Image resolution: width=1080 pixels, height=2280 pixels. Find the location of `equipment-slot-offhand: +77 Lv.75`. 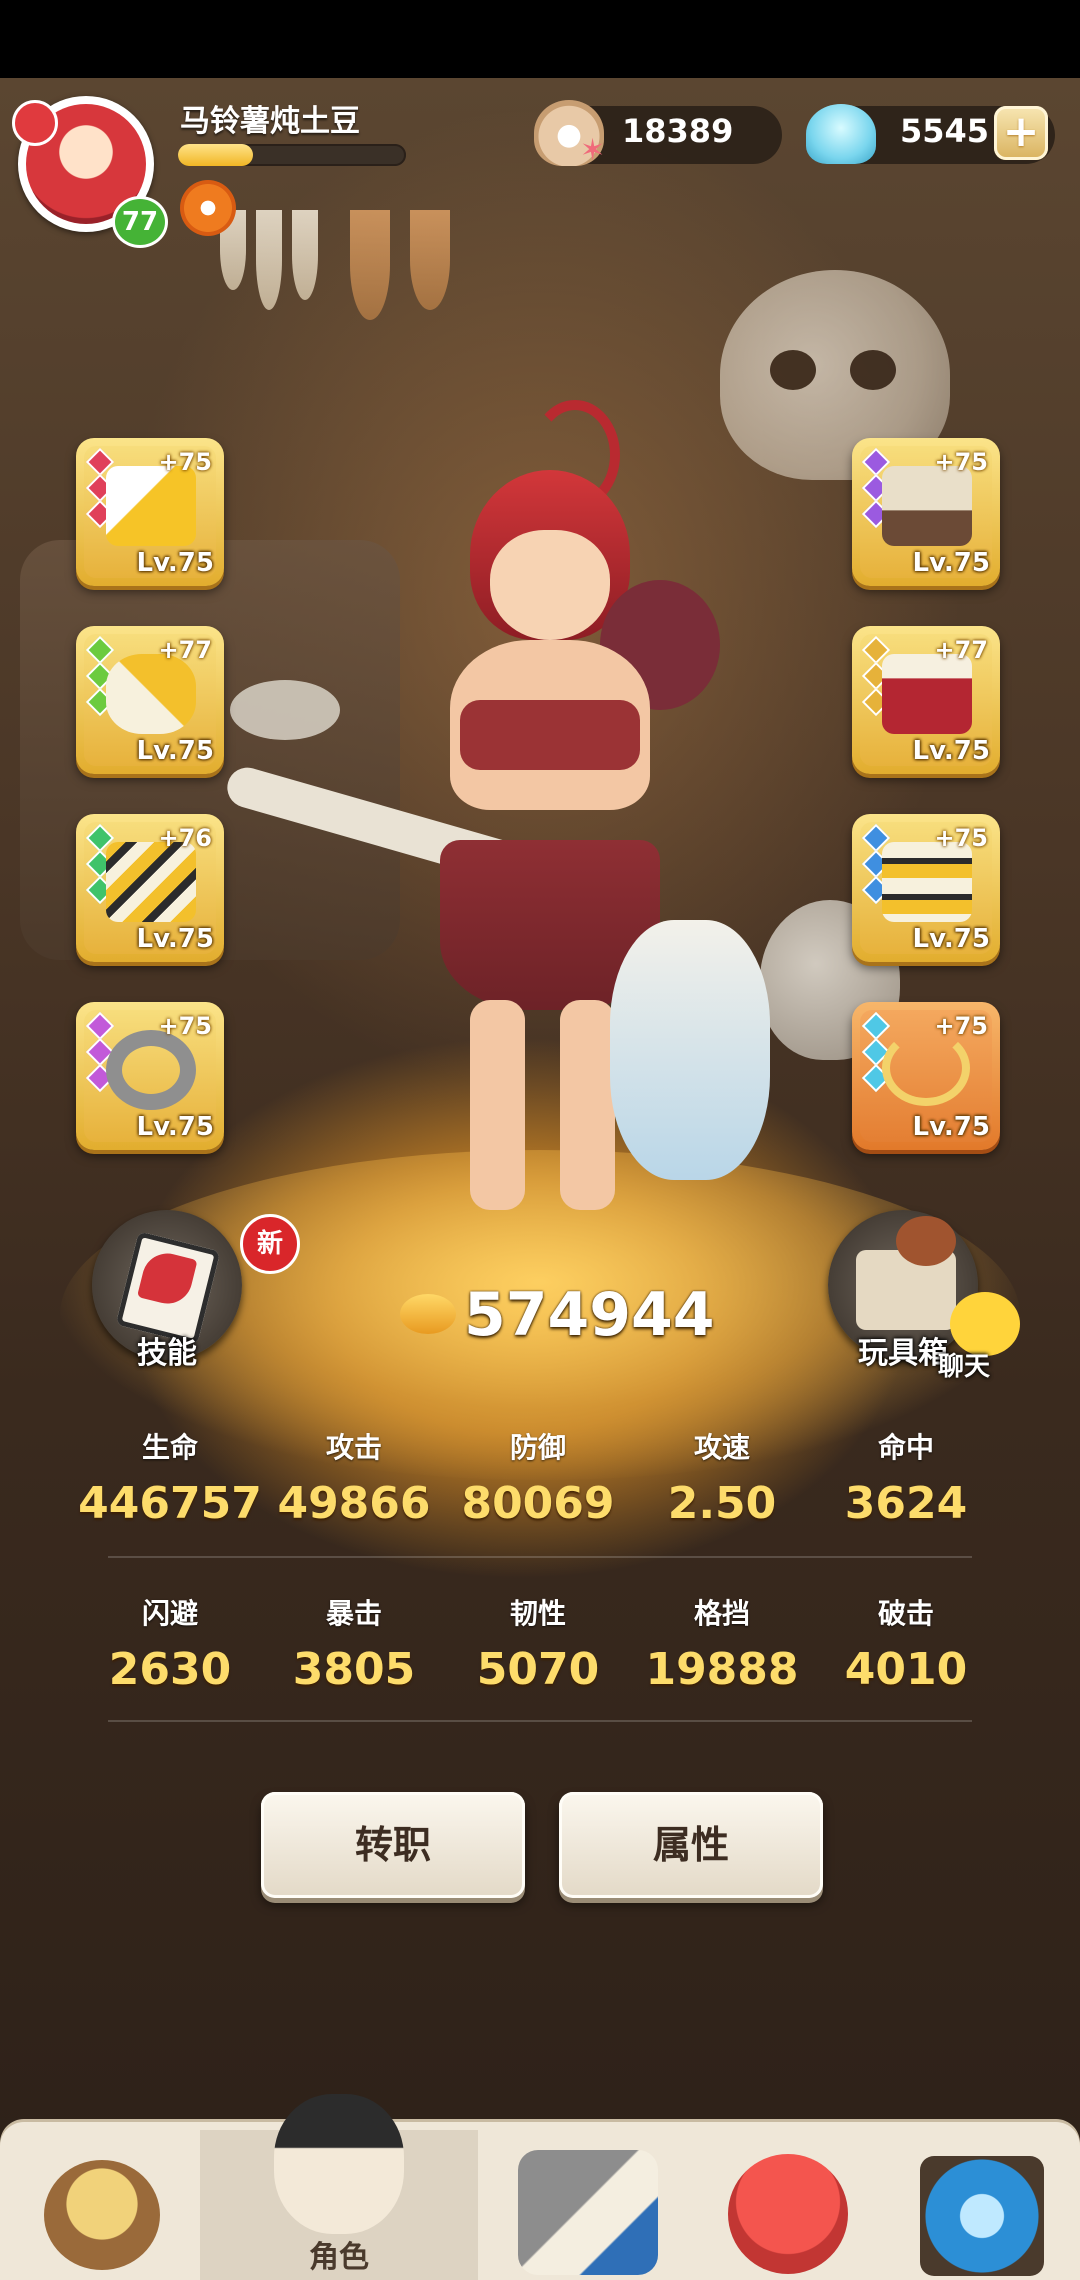

equipment-slot-offhand: +77 Lv.75 is located at coordinates (150, 700).